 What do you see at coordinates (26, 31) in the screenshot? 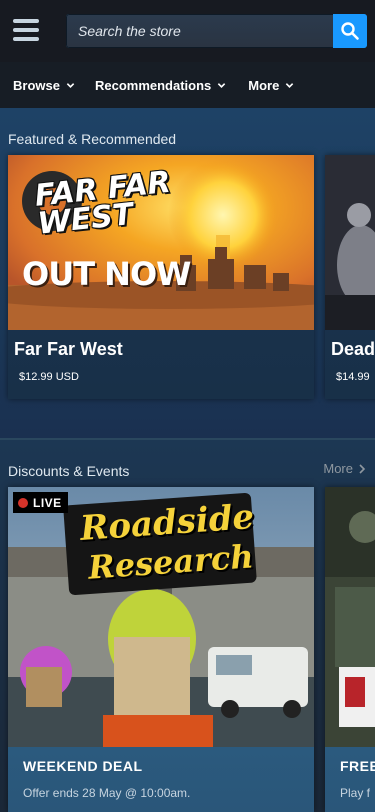
I see `menu-icon` at bounding box center [26, 31].